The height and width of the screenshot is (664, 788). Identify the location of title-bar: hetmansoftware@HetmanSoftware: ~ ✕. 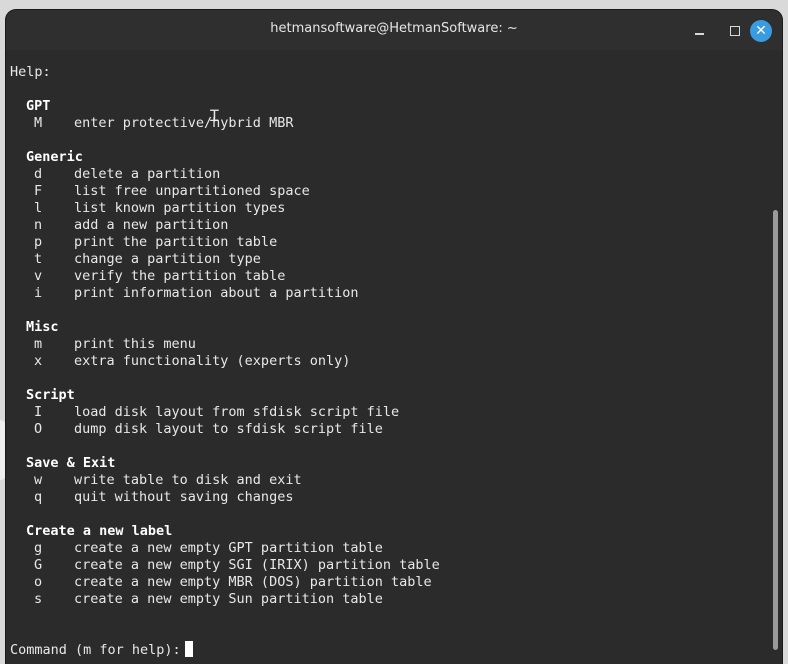
(394, 30).